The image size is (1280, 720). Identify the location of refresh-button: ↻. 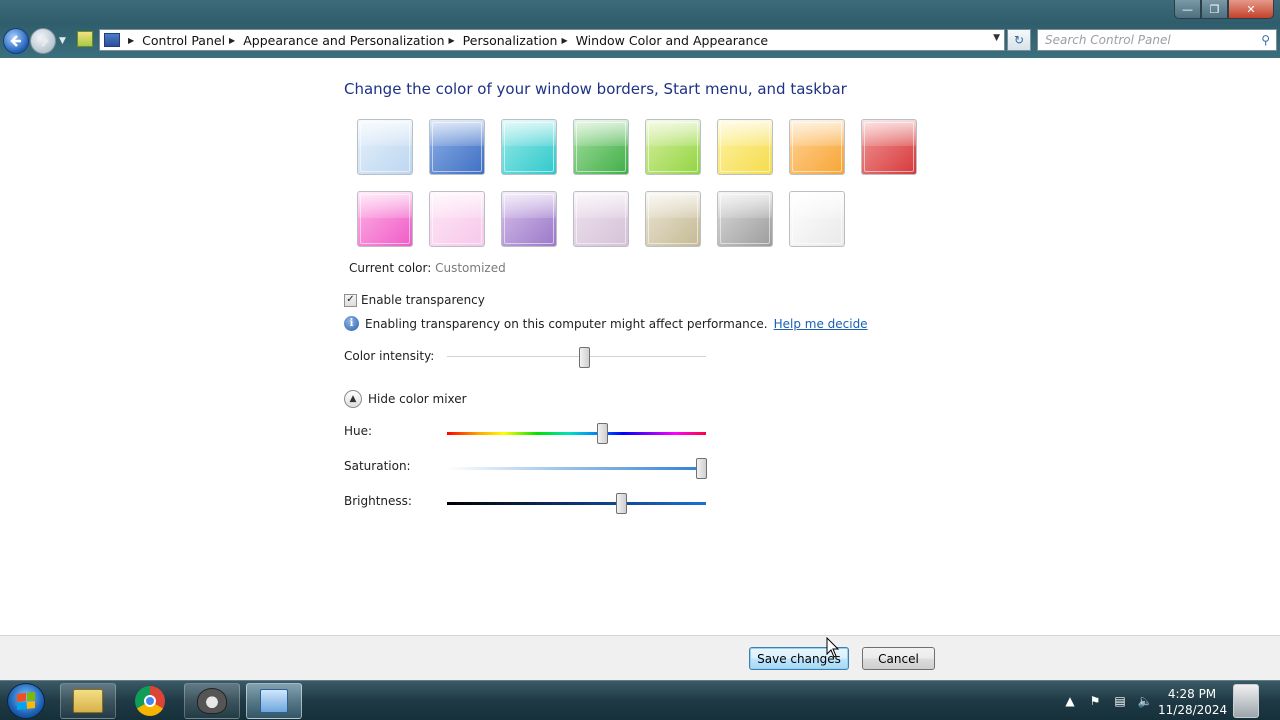
(1019, 40).